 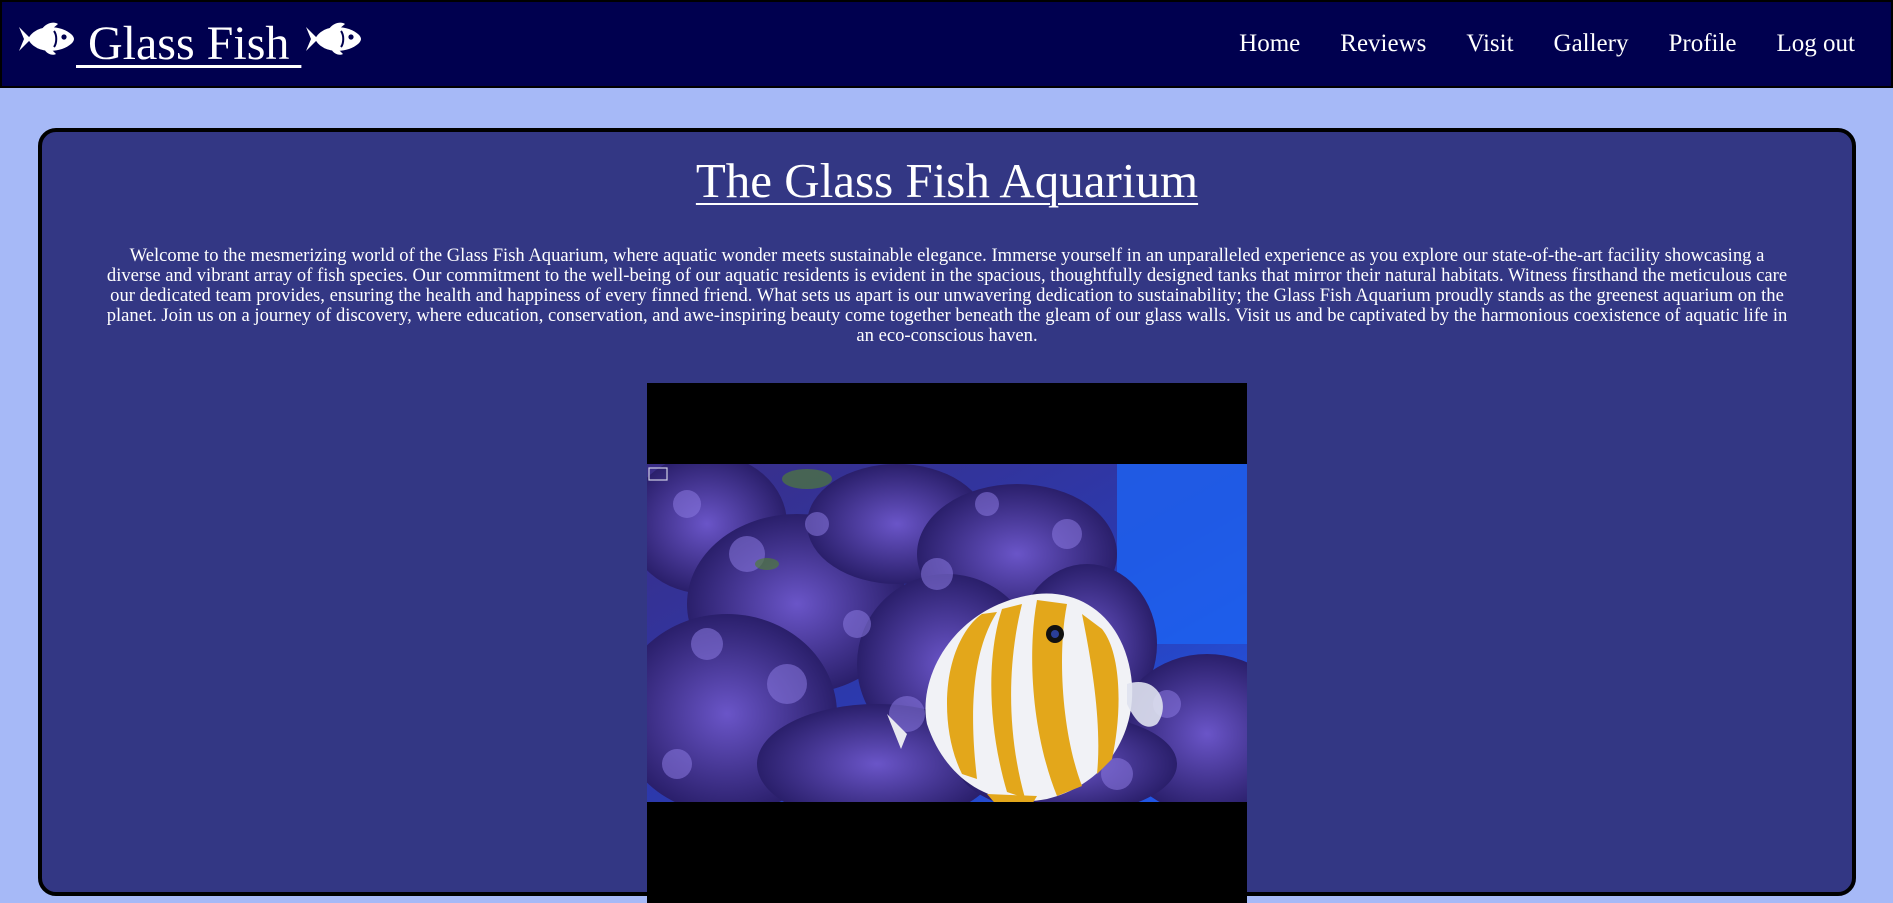 What do you see at coordinates (947, 633) in the screenshot?
I see `video-frame` at bounding box center [947, 633].